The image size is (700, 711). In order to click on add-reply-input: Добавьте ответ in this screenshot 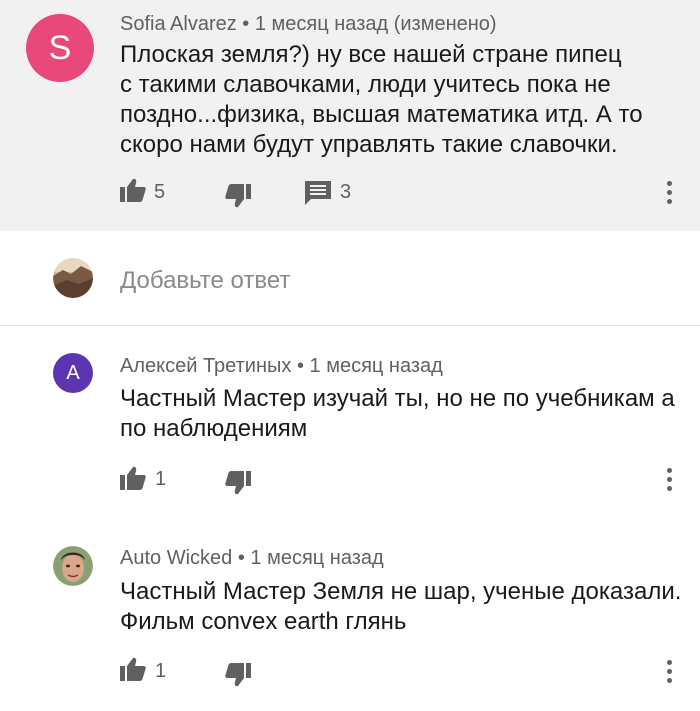, I will do `click(205, 281)`.